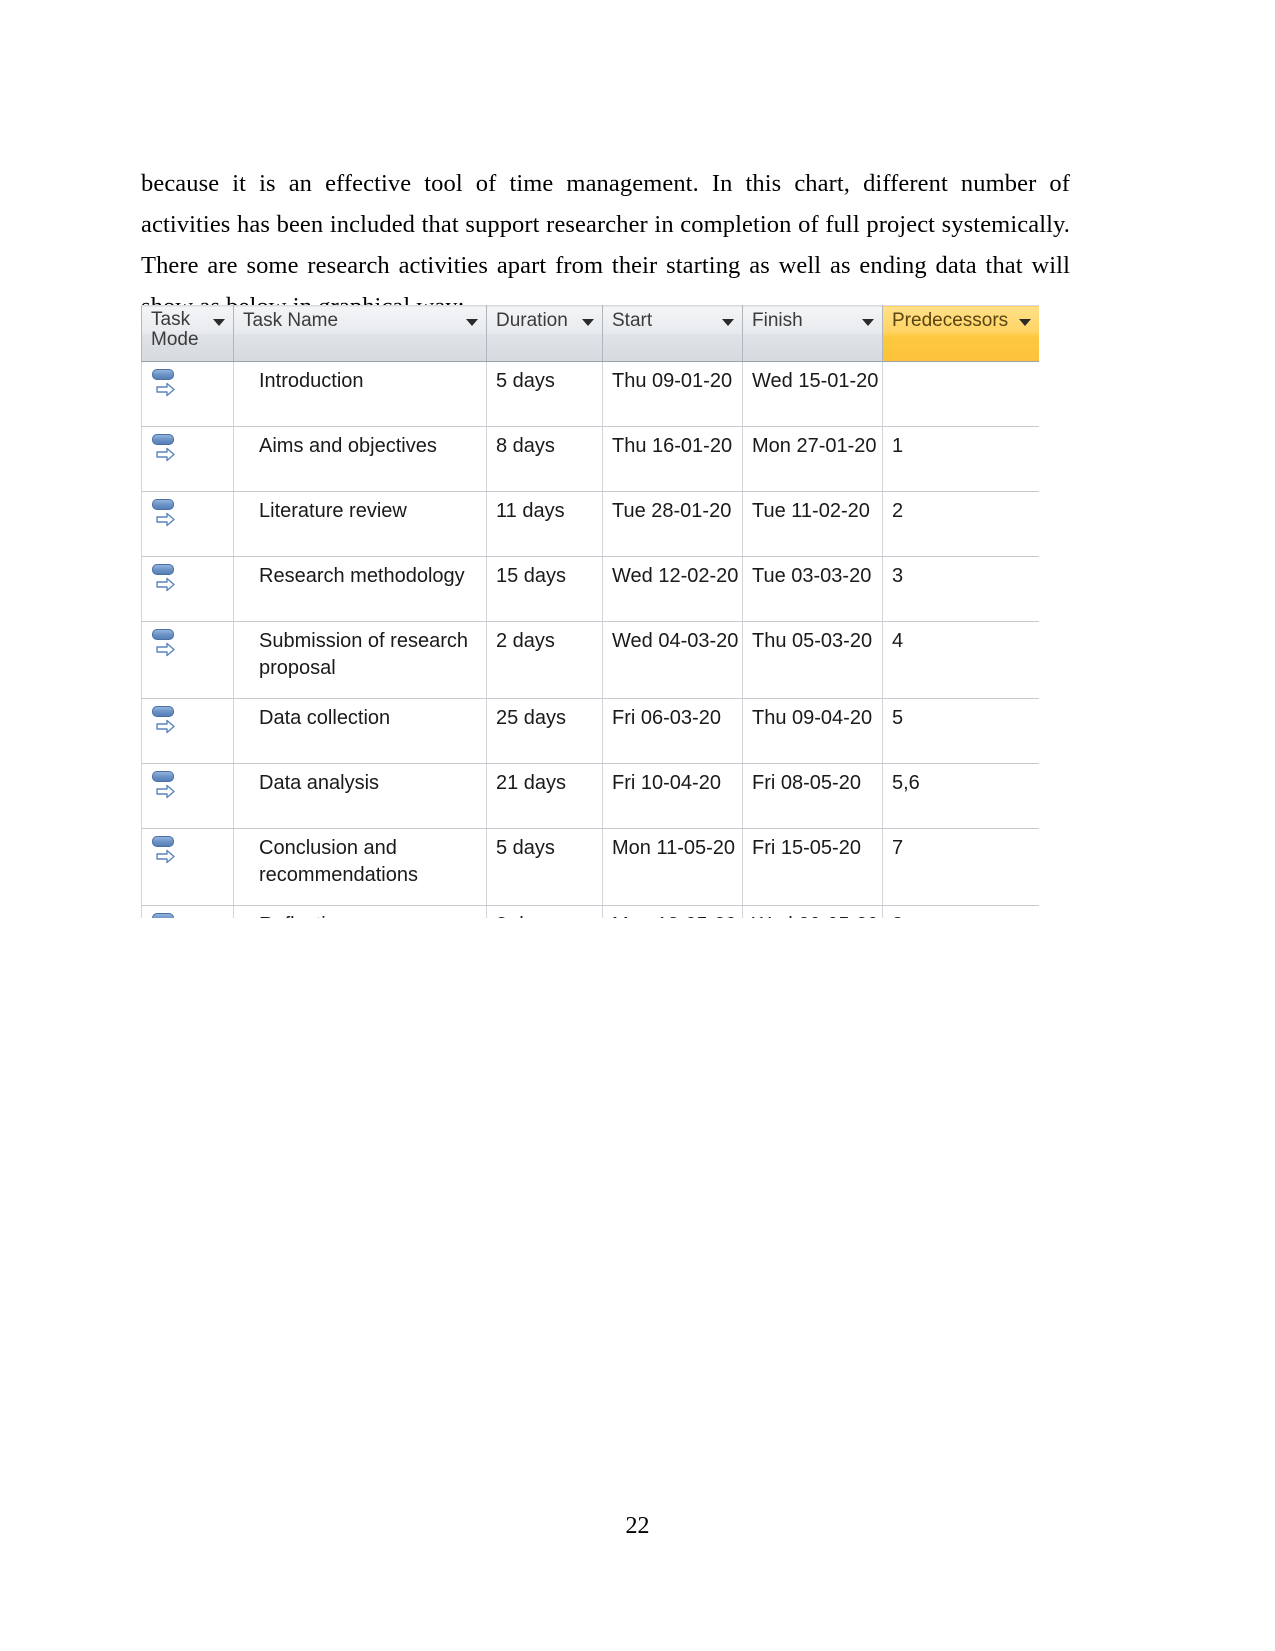 The image size is (1275, 1651). Describe the element at coordinates (291, 320) in the screenshot. I see `task-name-header-label: Task Name` at that location.